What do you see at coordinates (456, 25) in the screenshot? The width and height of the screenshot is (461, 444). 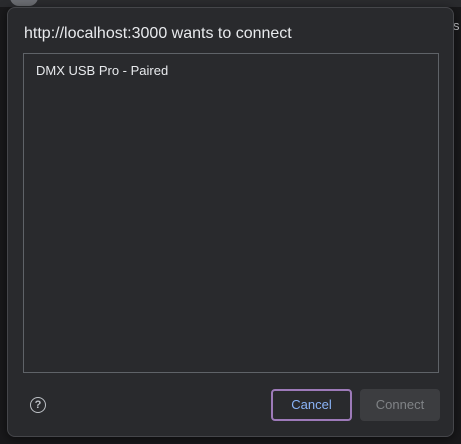 I see `page-edge-text: s` at bounding box center [456, 25].